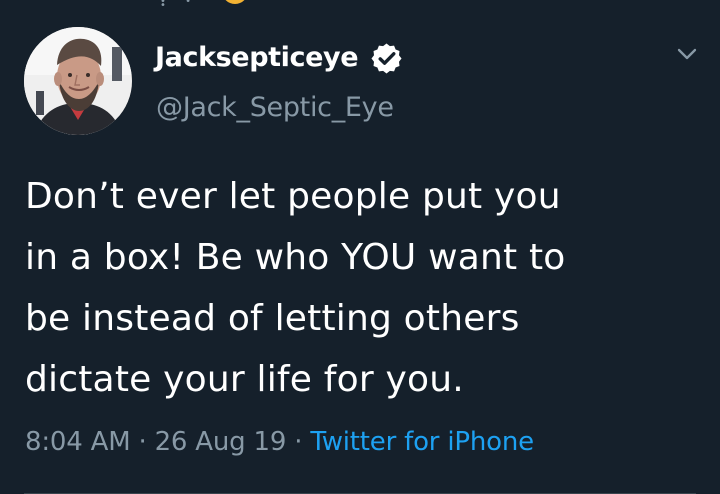 The width and height of the screenshot is (720, 494). Describe the element at coordinates (257, 58) in the screenshot. I see `display-name: Jacksepticeye` at that location.